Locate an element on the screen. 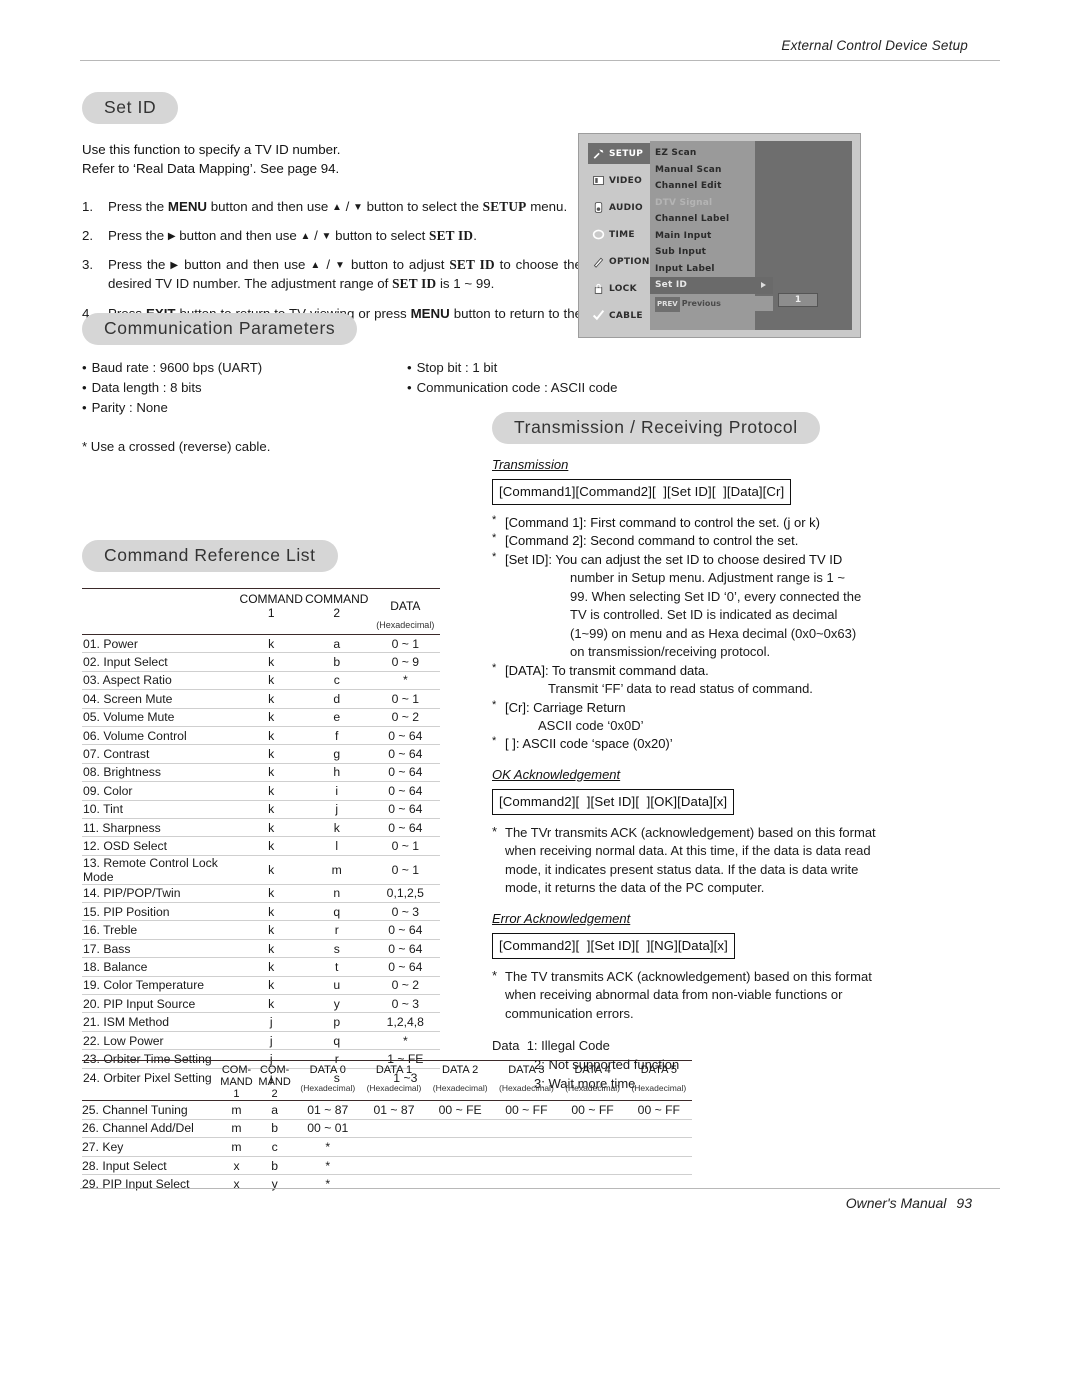 The height and width of the screenshot is (1397, 1080). col2-data3: DATA 3 is located at coordinates (526, 1068).